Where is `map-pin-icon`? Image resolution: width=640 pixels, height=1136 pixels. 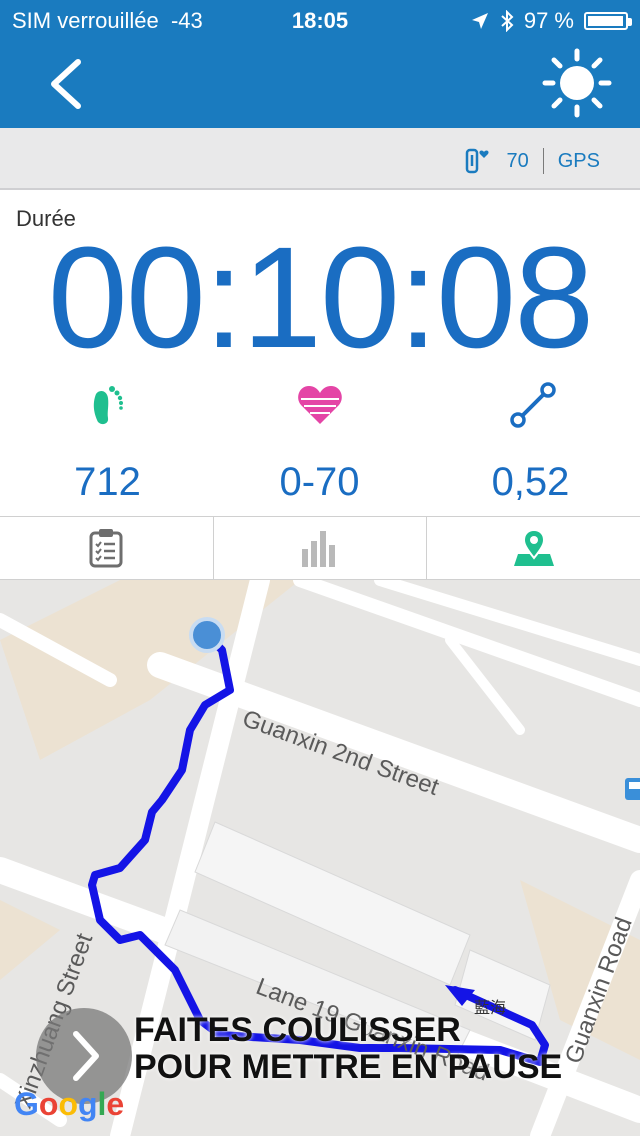
map-pin-icon is located at coordinates (533, 547).